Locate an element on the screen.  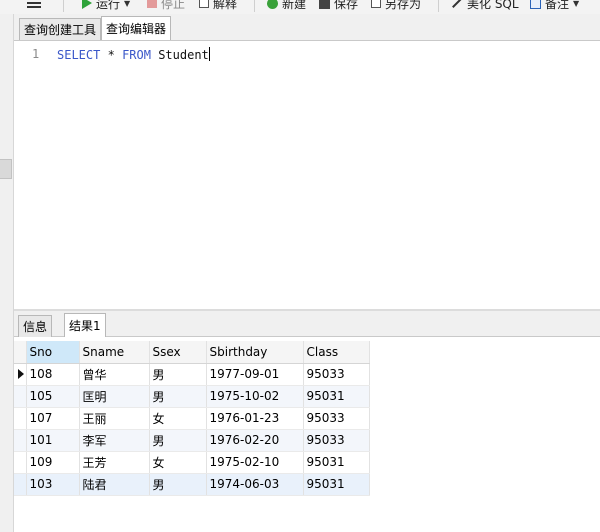
cell: 1974-06-03 is located at coordinates (255, 484).